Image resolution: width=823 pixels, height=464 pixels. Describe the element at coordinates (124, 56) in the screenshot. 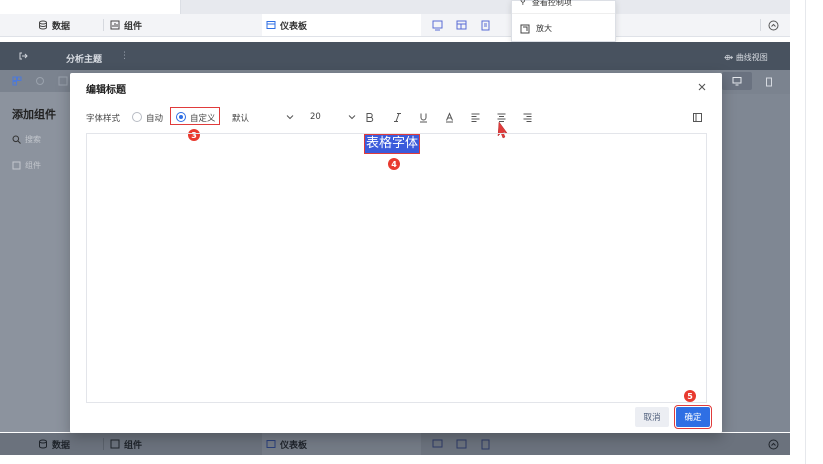

I see `more-icon: ⋮` at that location.